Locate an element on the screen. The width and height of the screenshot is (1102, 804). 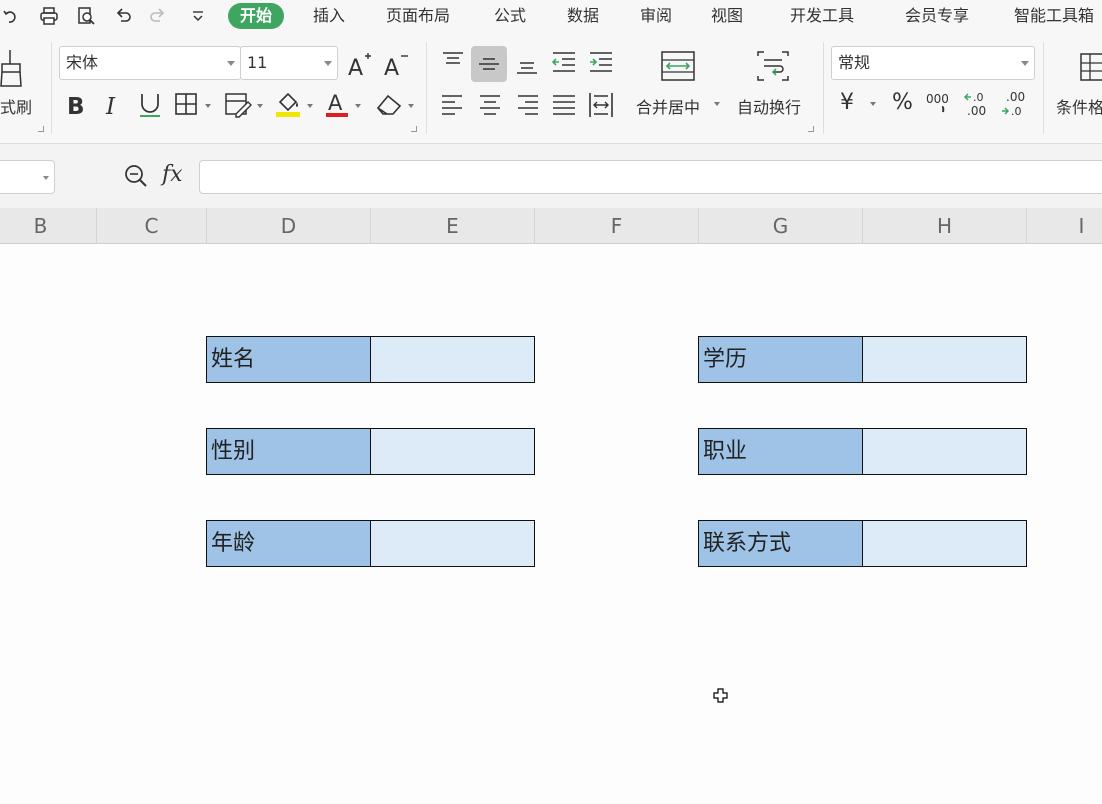
name-box is located at coordinates (27, 177).